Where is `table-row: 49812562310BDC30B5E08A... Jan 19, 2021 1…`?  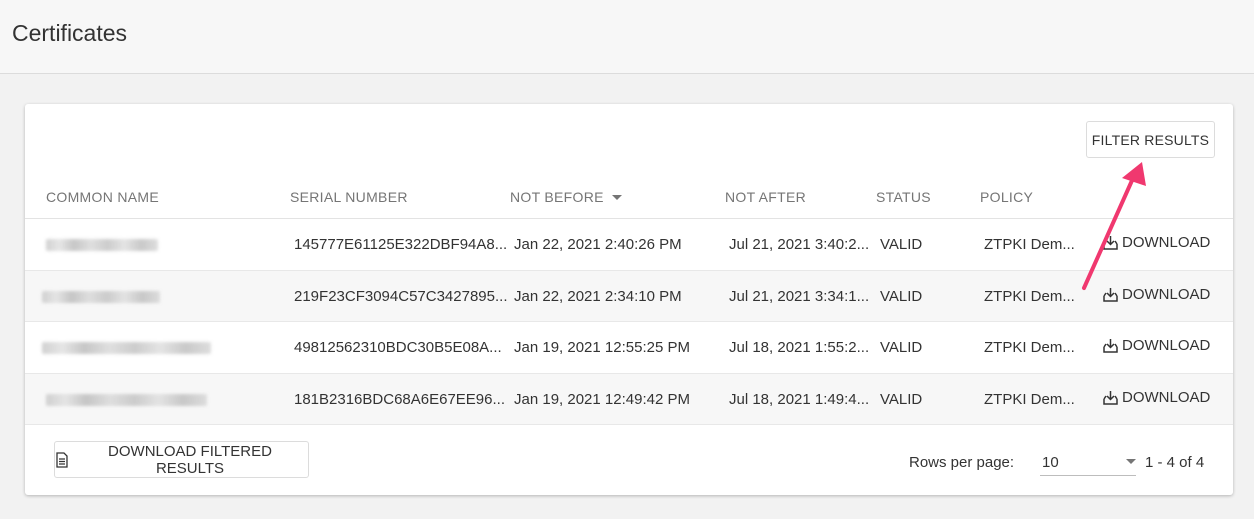 table-row: 49812562310BDC30B5E08A... Jan 19, 2021 1… is located at coordinates (629, 348).